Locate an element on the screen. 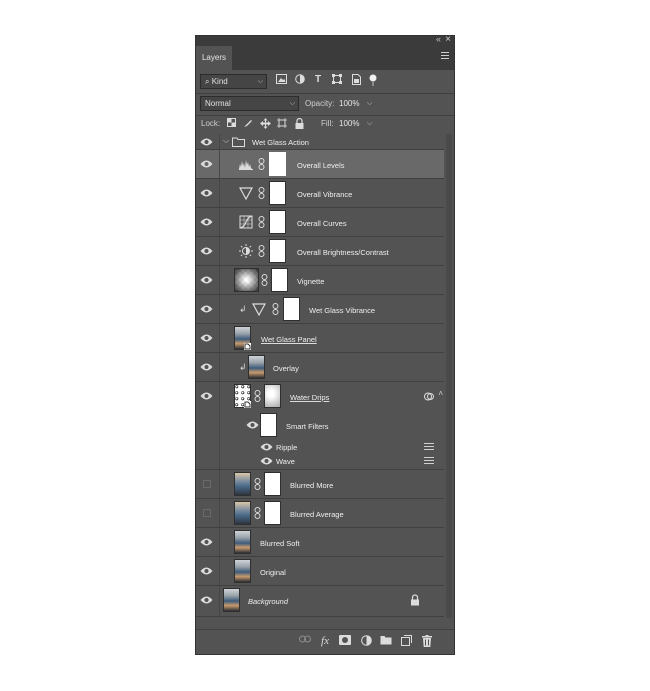 The width and height of the screenshot is (650, 691). opacity-value: 100% is located at coordinates (349, 104).